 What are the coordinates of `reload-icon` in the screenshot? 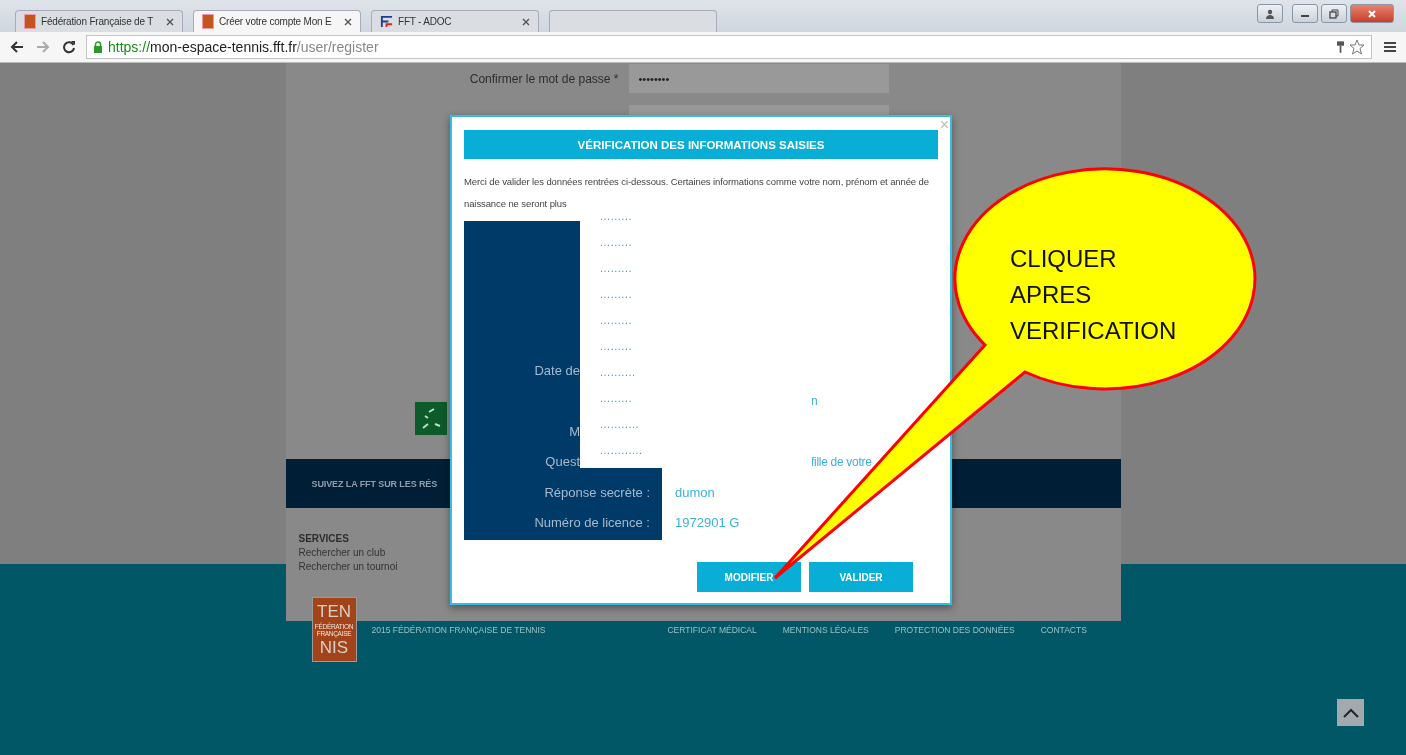 It's located at (69, 47).